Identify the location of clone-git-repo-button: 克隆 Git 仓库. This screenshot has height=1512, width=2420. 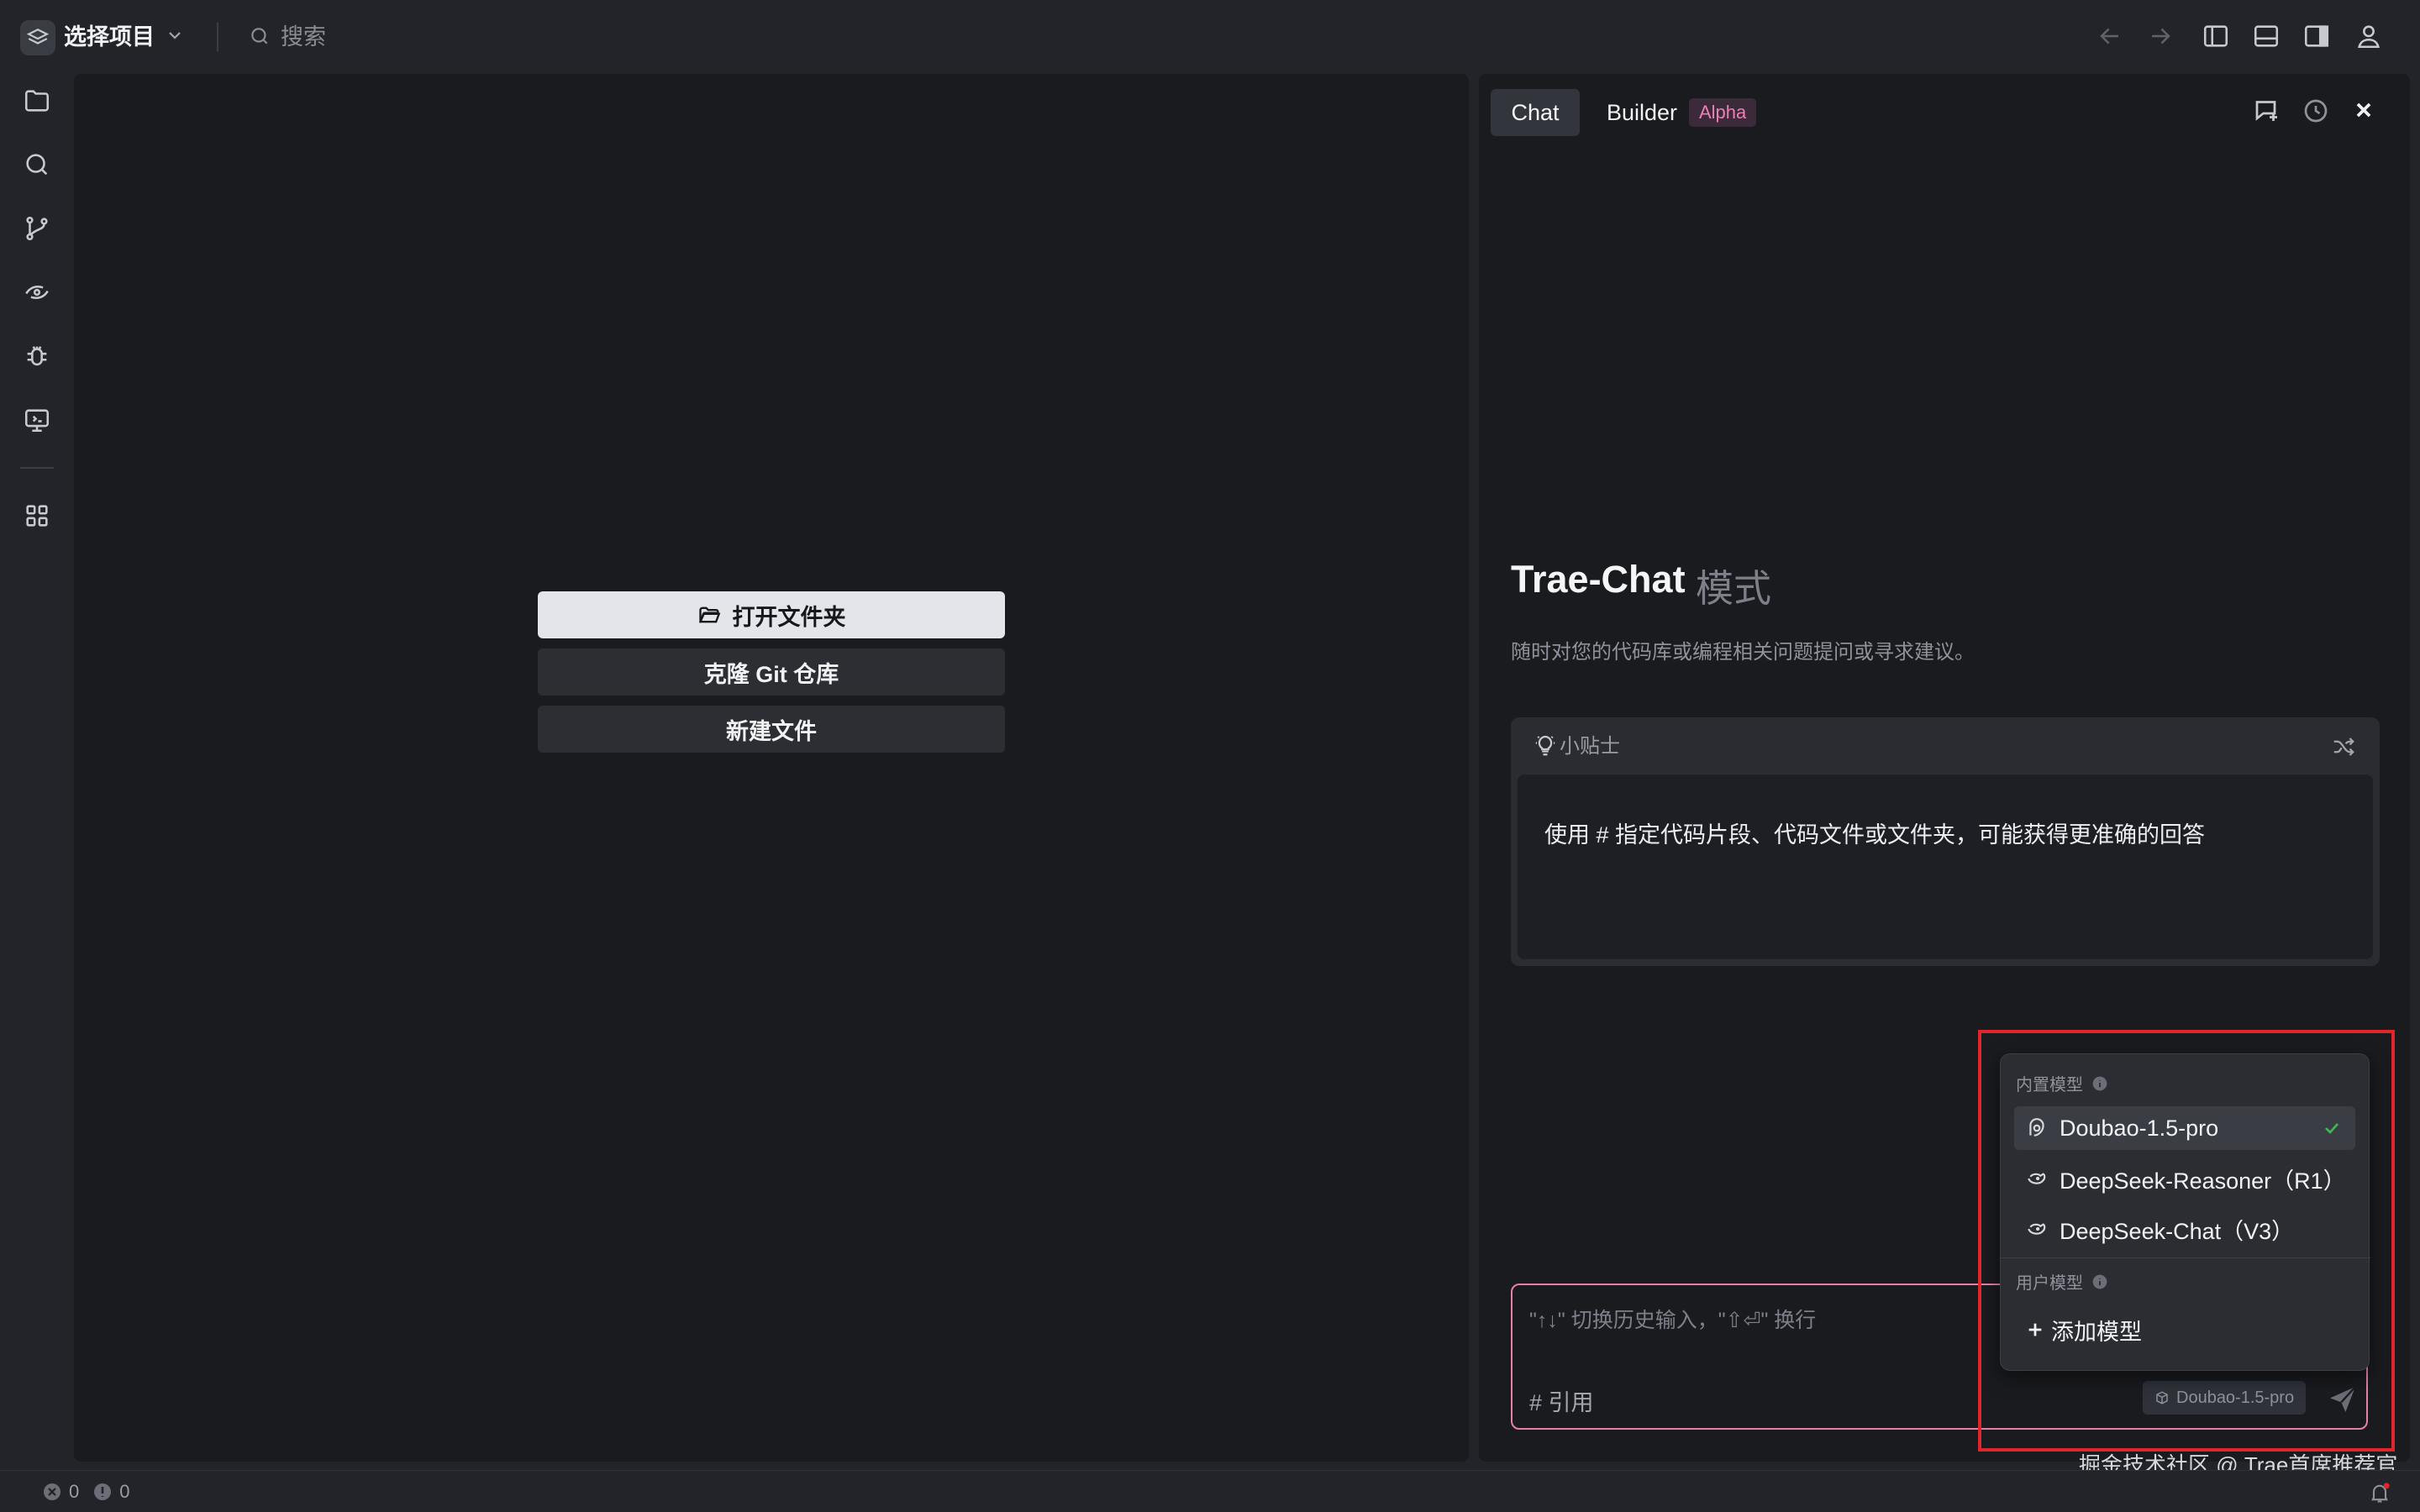
(771, 672).